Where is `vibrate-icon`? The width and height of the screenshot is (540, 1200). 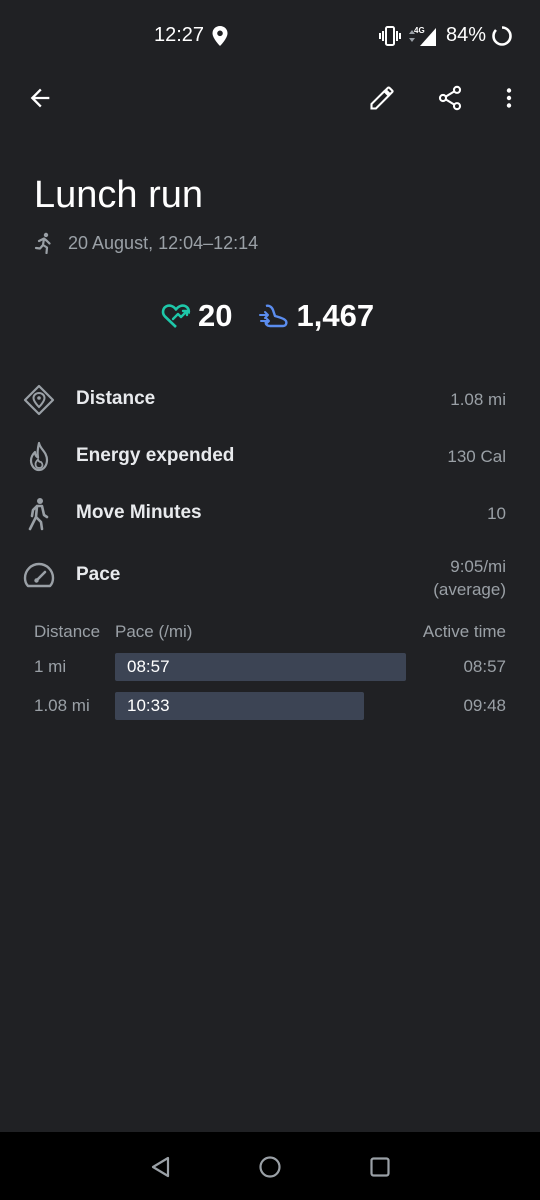
vibrate-icon is located at coordinates (390, 36).